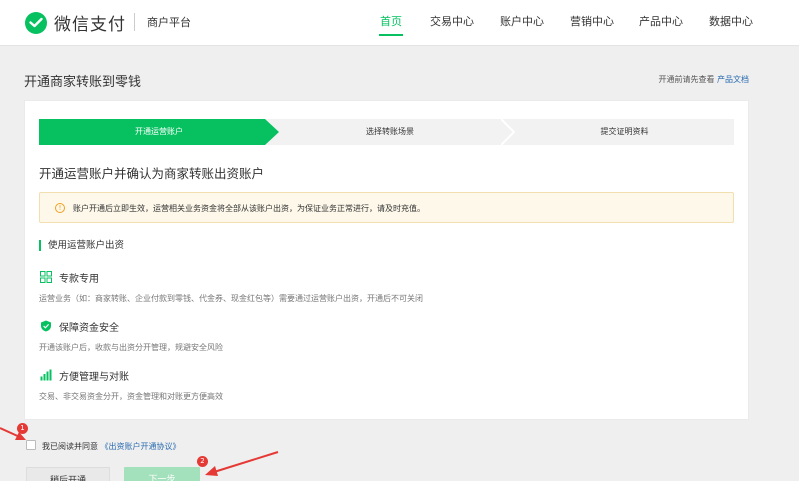 This screenshot has height=481, width=799. I want to click on top-header: 微信支付 商户平台 首页 交易中心 账户中心 营销中心 产品中心 数据中心, so click(399, 23).